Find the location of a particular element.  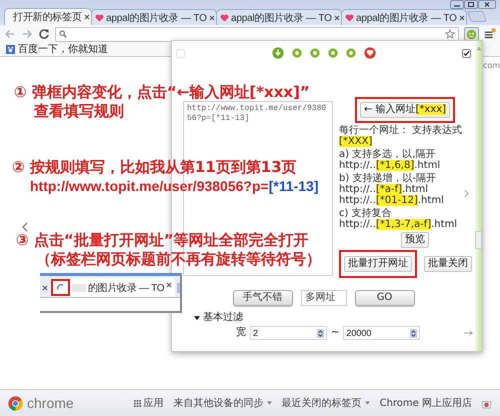

previous-chevron-icon is located at coordinates (25, 227).